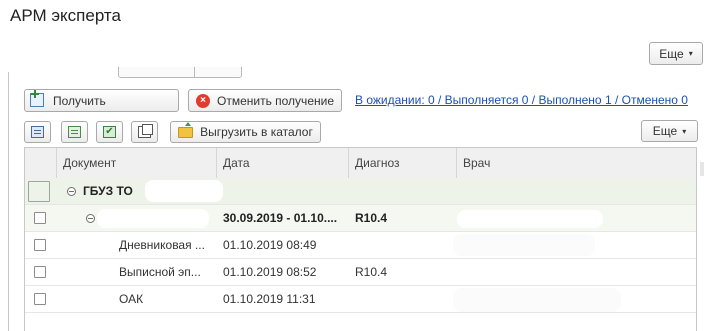 The image size is (704, 331). What do you see at coordinates (131, 299) in the screenshot?
I see `cell-document: ОАК` at bounding box center [131, 299].